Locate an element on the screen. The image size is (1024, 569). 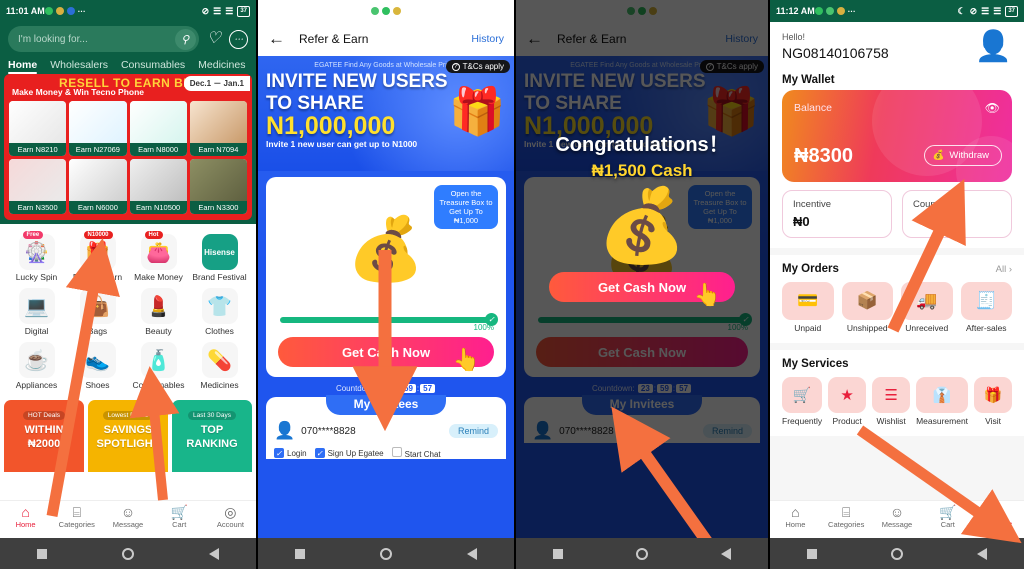
check-label: Login is located at coordinates (297, 453).